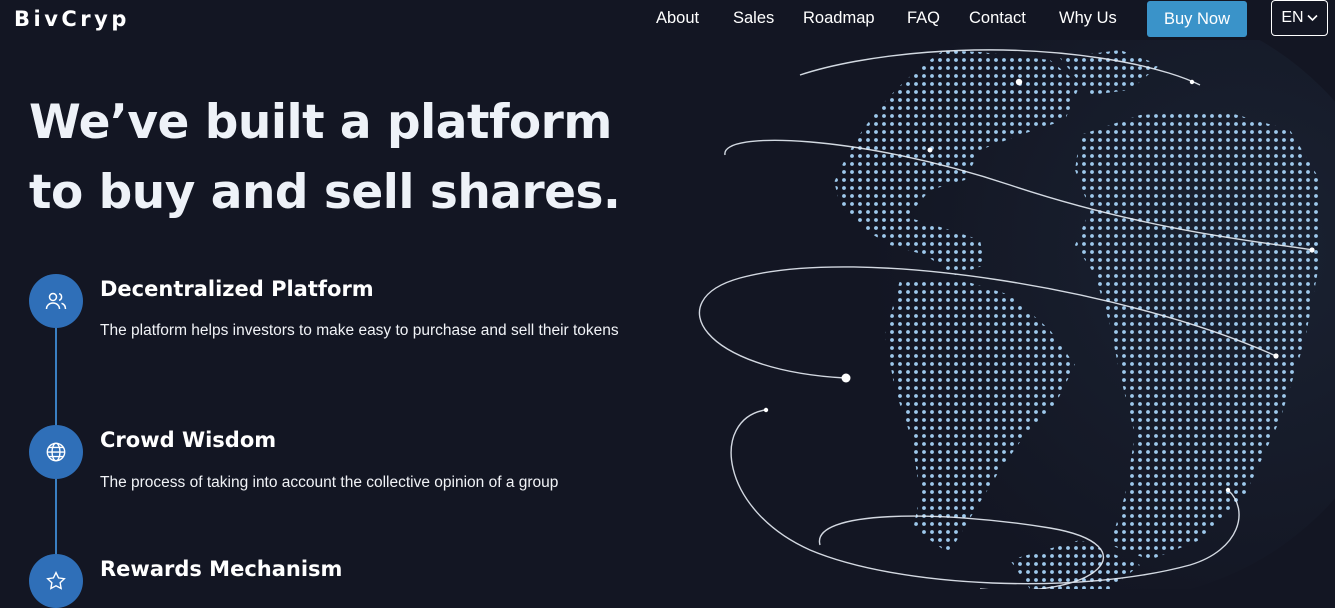 Image resolution: width=1335 pixels, height=608 pixels. Describe the element at coordinates (677, 18) in the screenshot. I see `nav-about: About` at that location.